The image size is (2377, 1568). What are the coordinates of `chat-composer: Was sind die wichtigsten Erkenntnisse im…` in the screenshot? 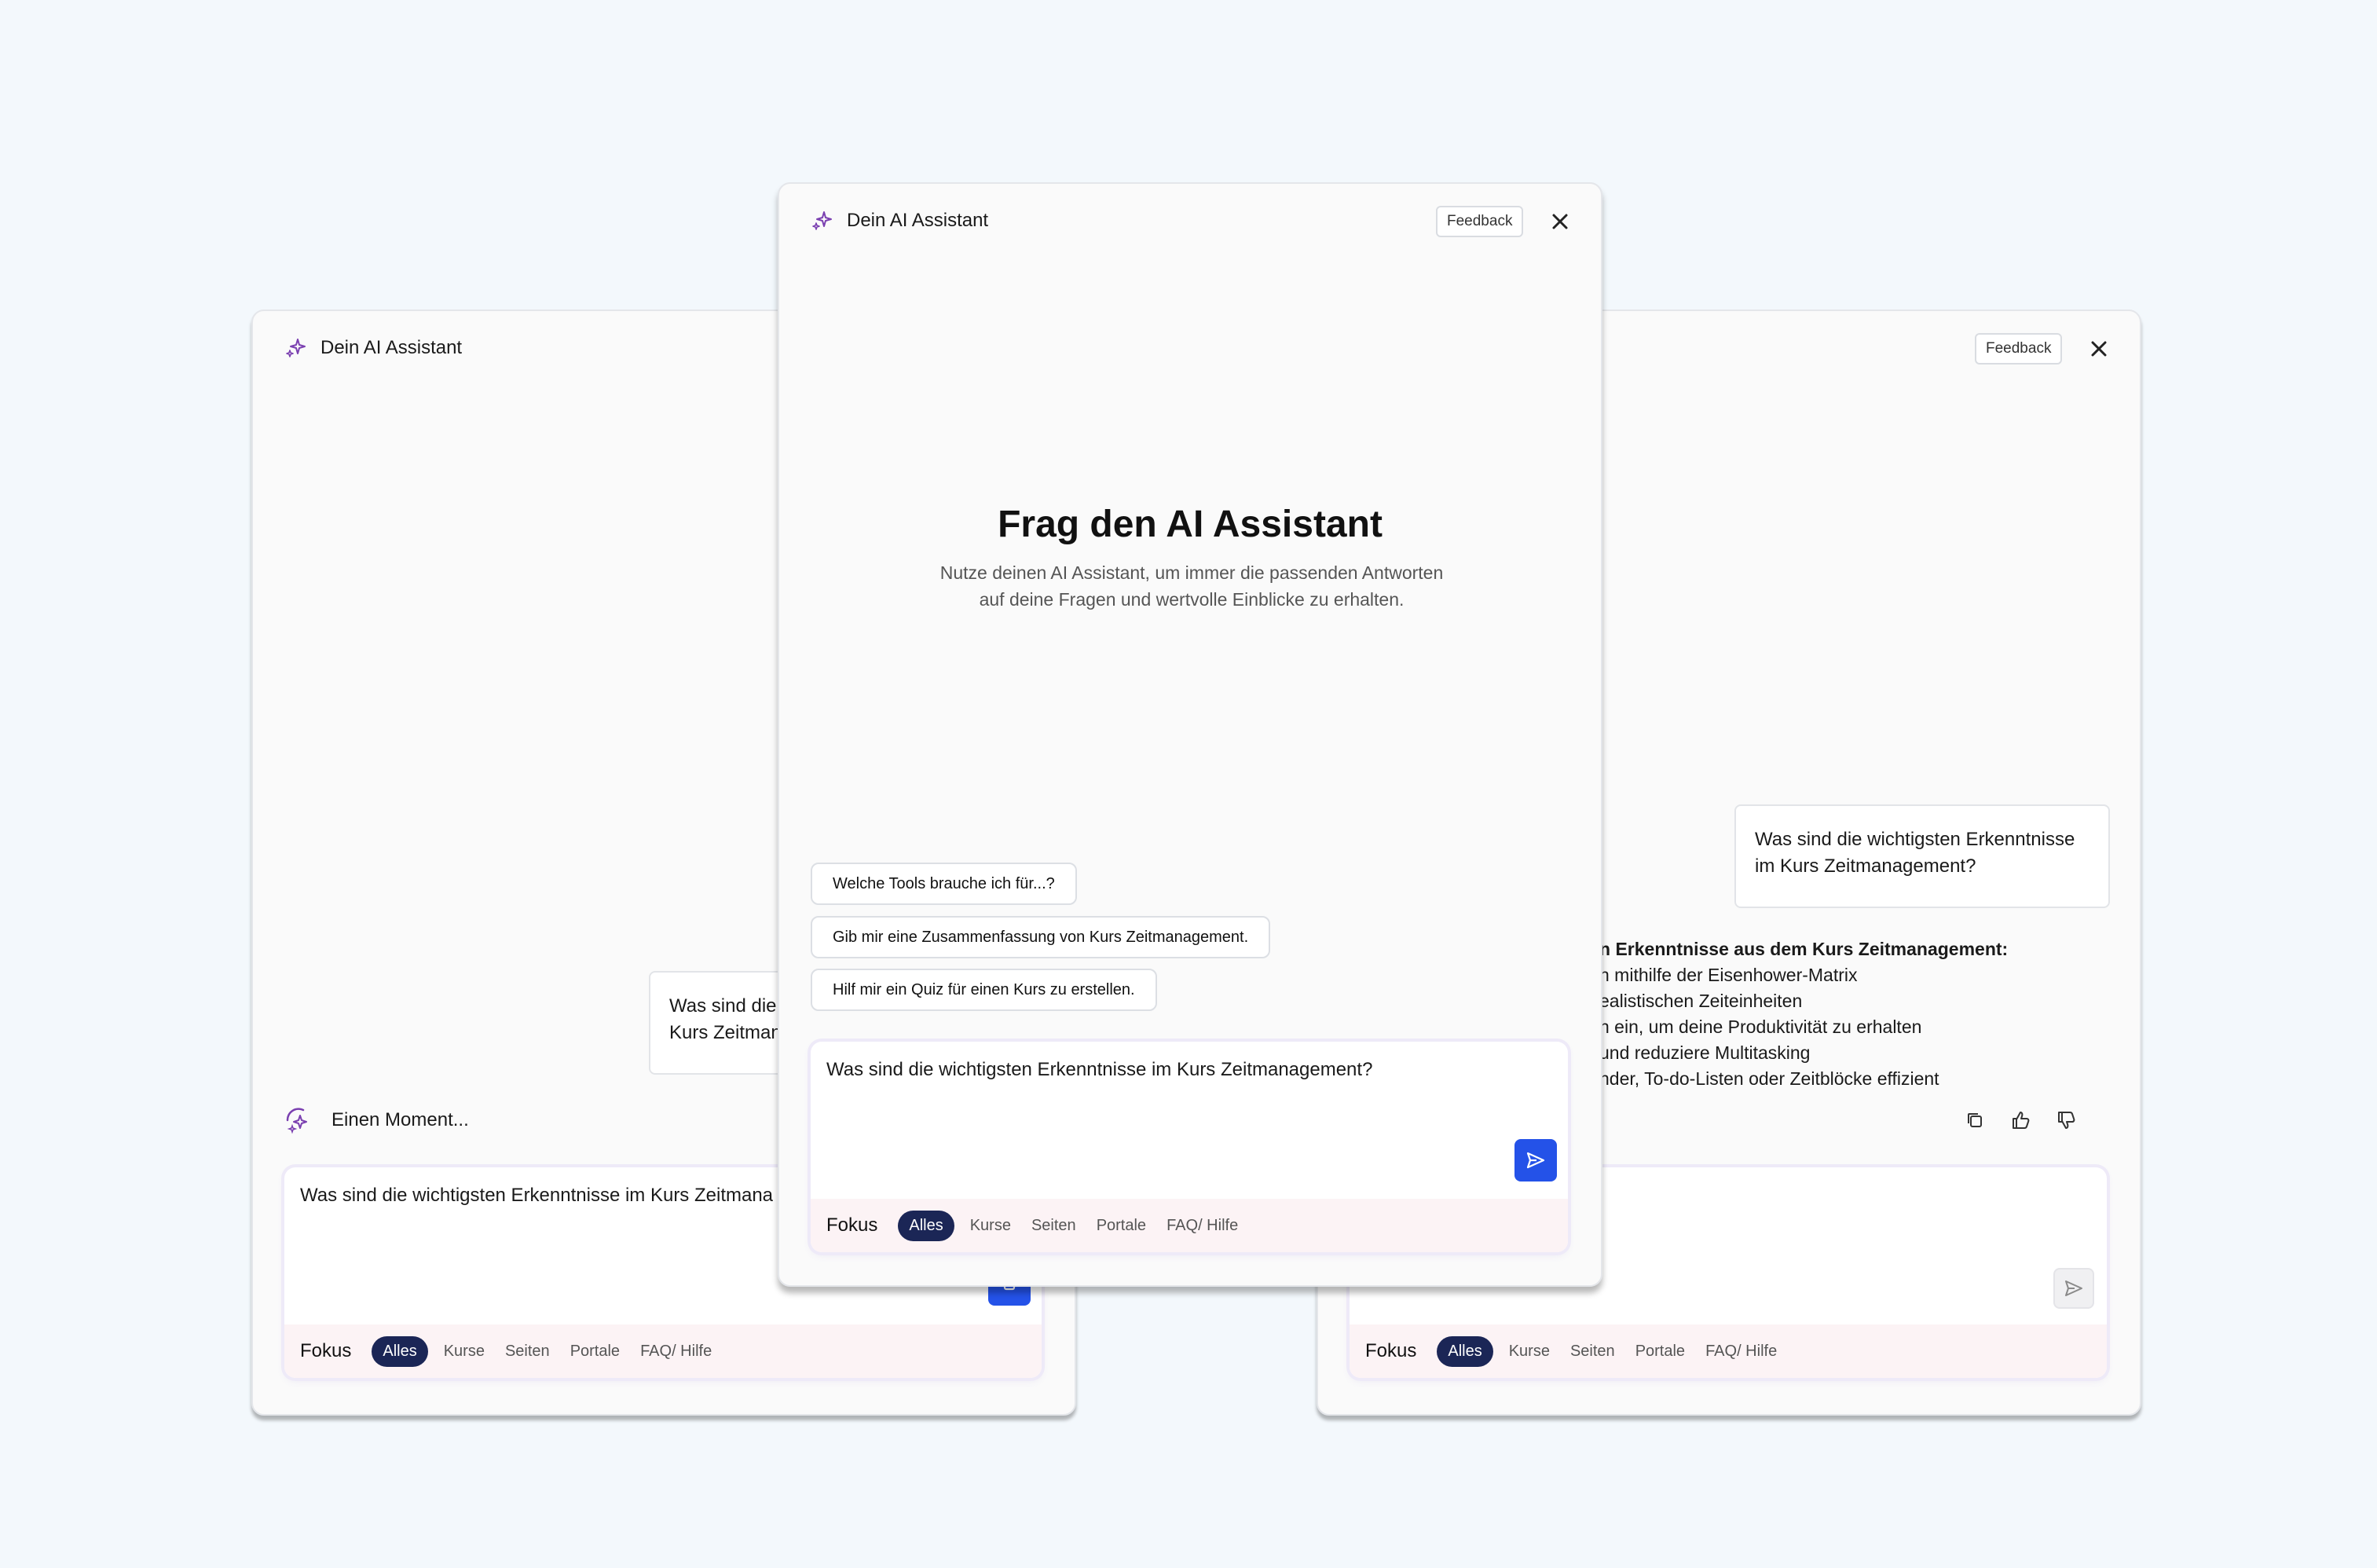 It's located at (1189, 1147).